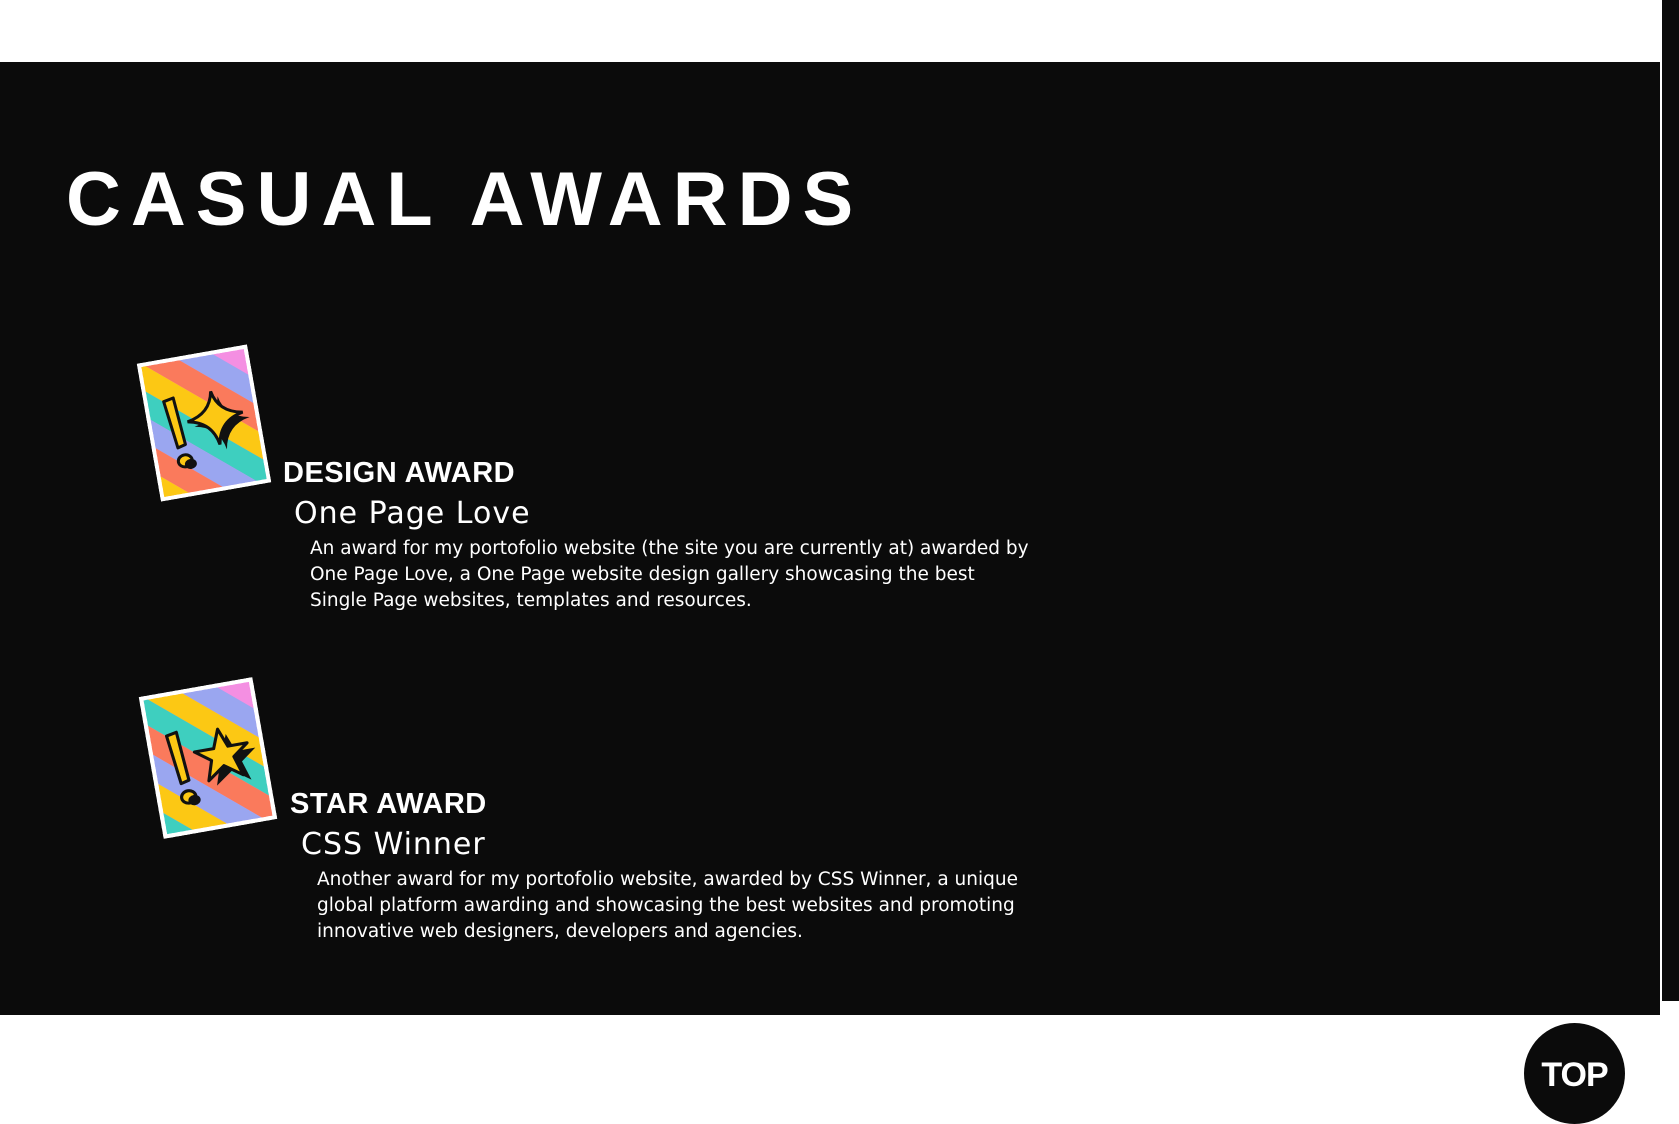  I want to click on award-stamp-sparkle-icon, so click(204, 423).